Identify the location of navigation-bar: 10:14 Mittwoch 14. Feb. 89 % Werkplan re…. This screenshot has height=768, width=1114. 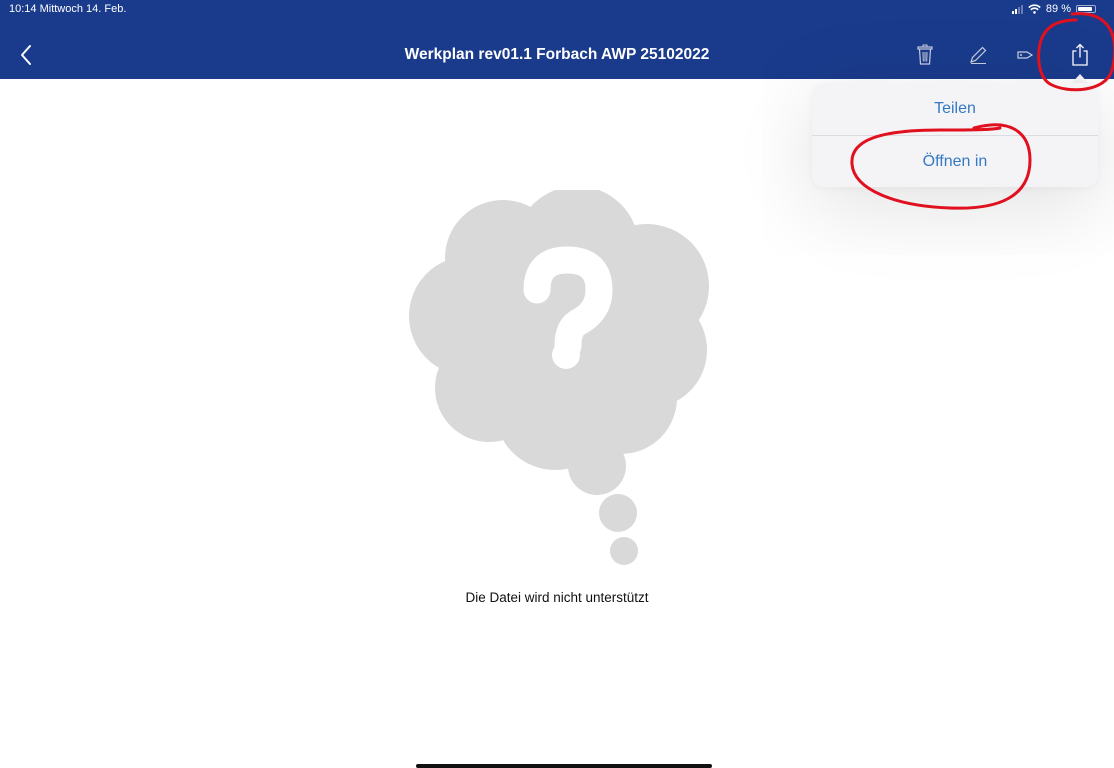
(557, 39).